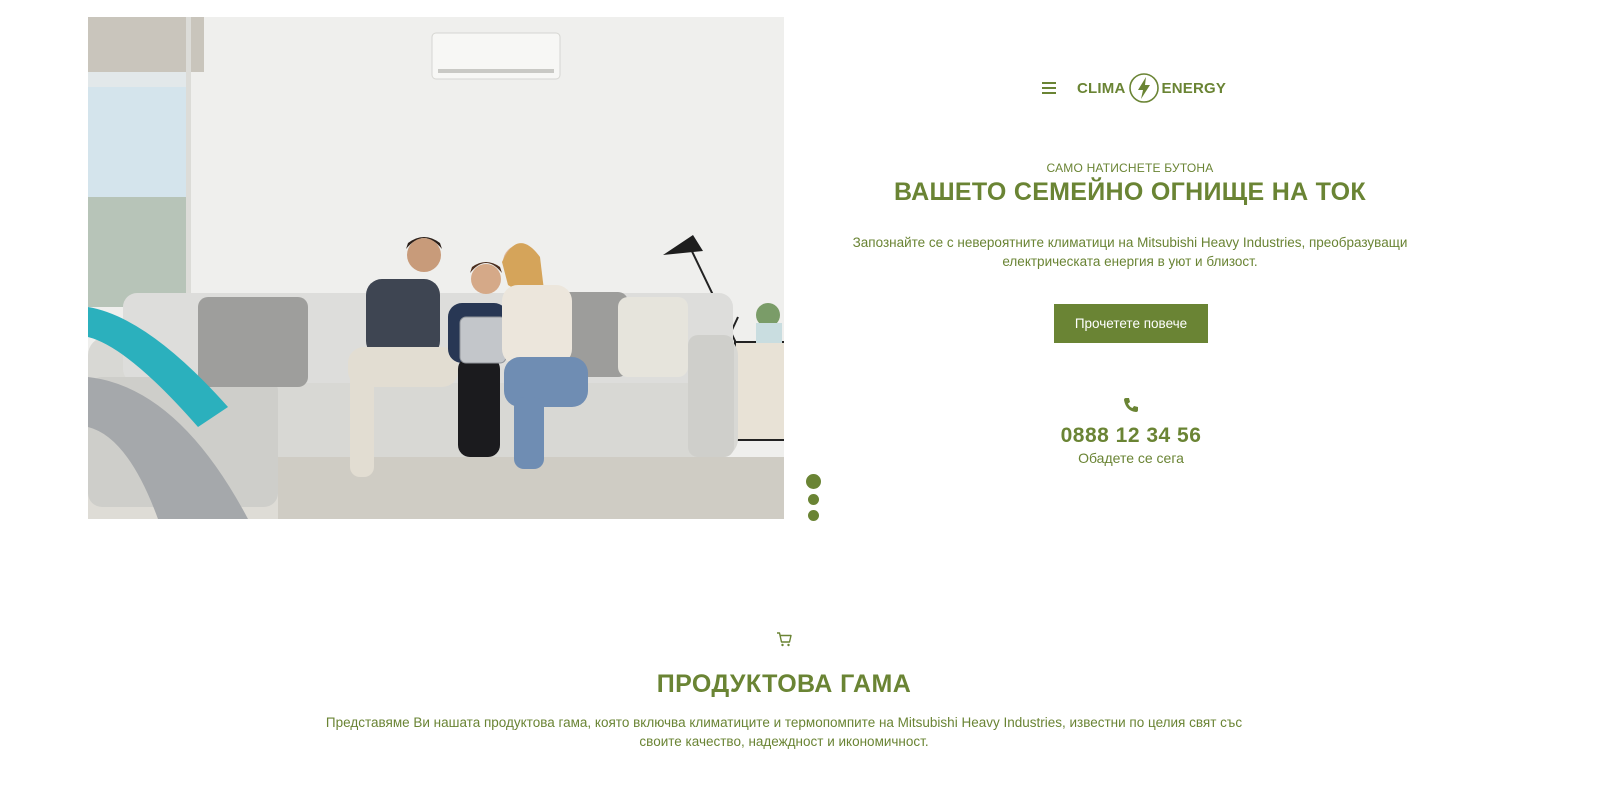  What do you see at coordinates (1194, 88) in the screenshot?
I see `logo-text-right: ENERGY` at bounding box center [1194, 88].